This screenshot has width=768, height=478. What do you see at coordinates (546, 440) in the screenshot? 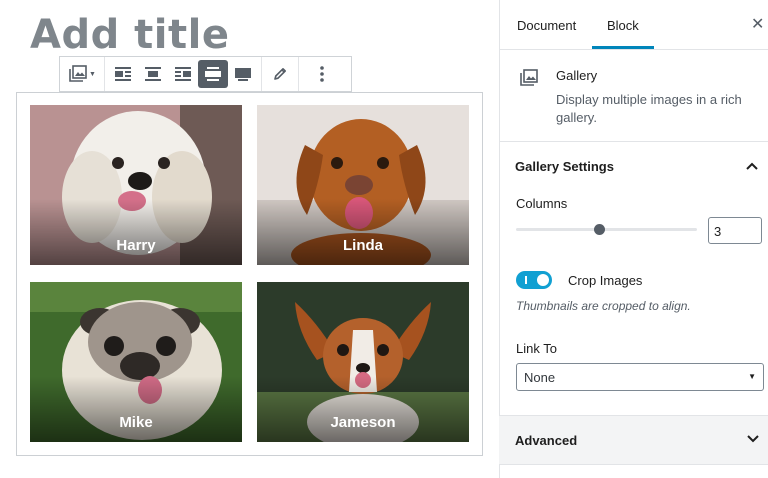
I see `advanced-title: Advanced` at bounding box center [546, 440].